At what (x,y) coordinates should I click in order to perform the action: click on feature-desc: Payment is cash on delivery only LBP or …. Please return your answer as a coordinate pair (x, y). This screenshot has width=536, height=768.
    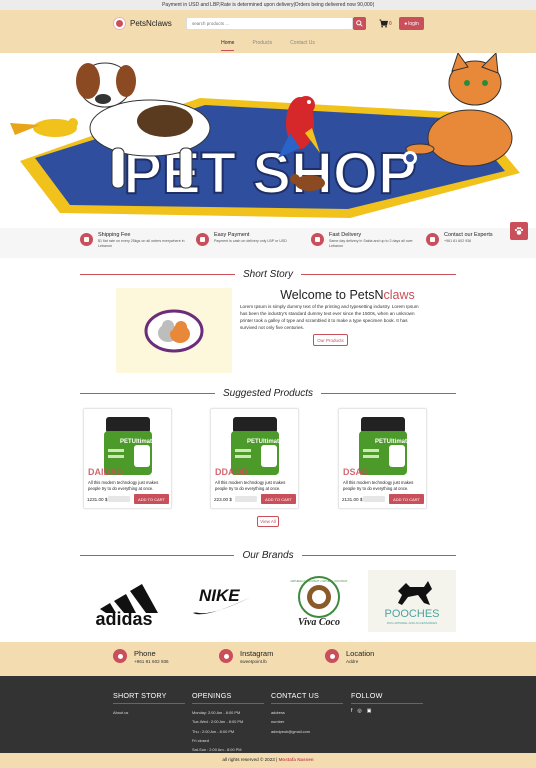
    Looking at the image, I should click on (250, 241).